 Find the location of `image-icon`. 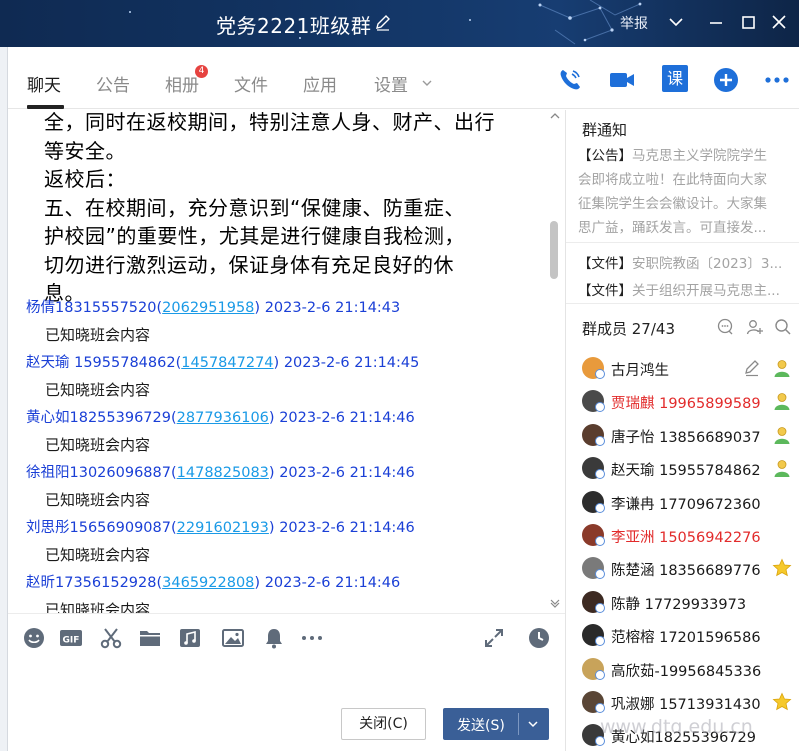

image-icon is located at coordinates (233, 638).